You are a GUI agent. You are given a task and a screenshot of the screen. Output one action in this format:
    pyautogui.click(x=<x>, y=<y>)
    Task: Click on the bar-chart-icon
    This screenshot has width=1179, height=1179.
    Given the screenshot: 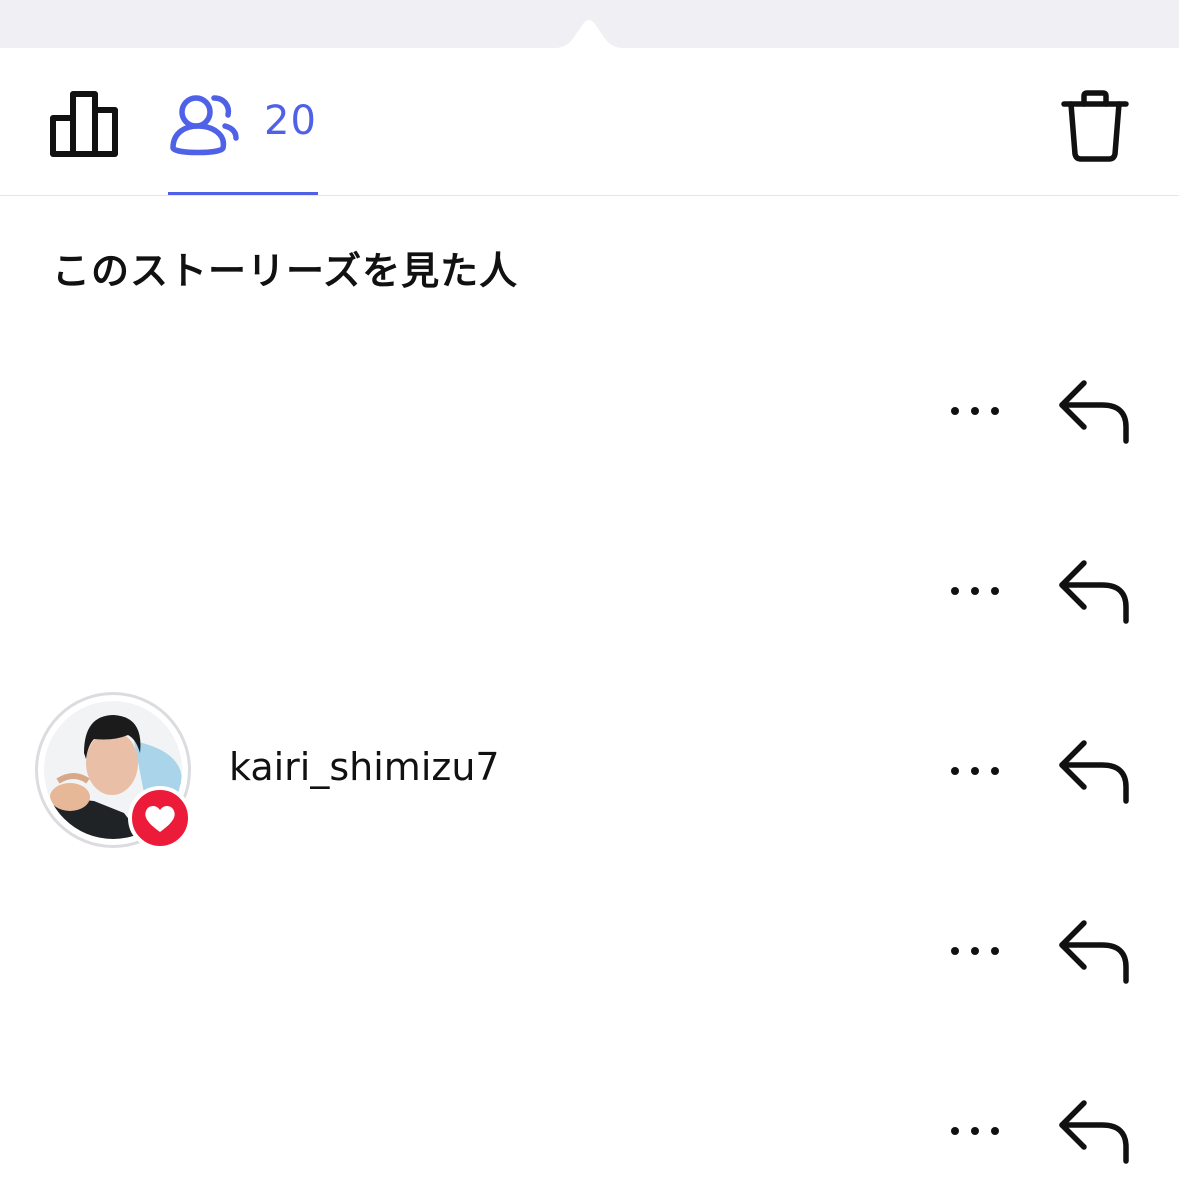 What is the action you would take?
    pyautogui.click(x=84, y=124)
    